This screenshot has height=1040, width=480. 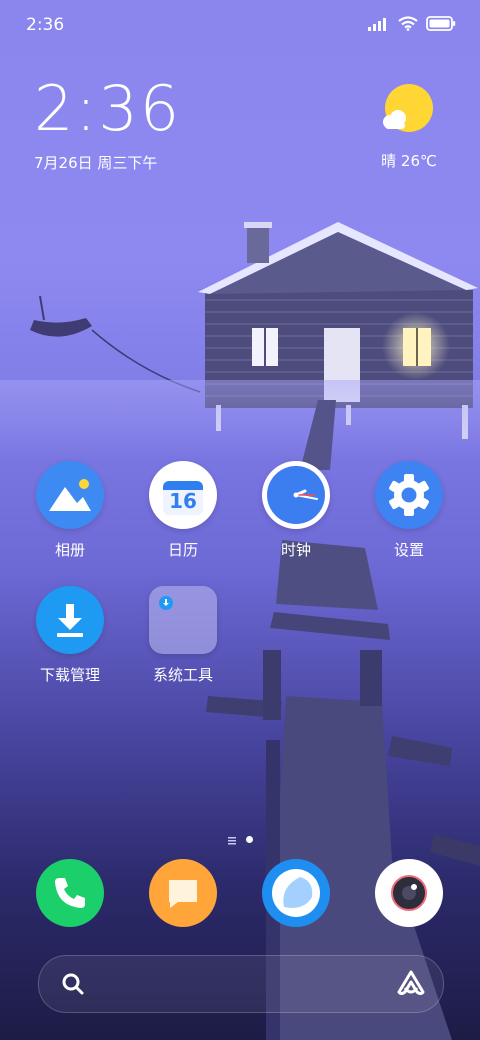 I want to click on app-label: 相册, so click(x=69, y=550).